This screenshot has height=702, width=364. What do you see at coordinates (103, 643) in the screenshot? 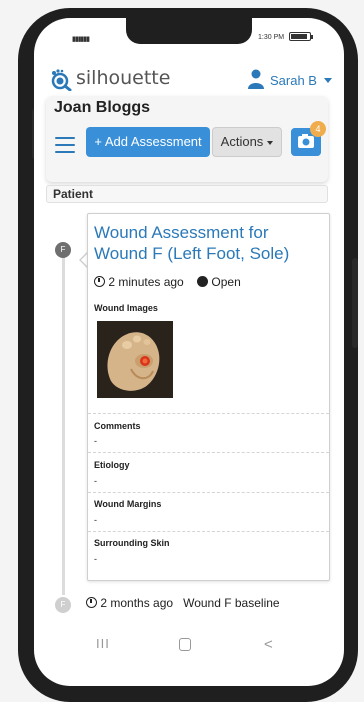
I see `recent-apps-icon: III` at bounding box center [103, 643].